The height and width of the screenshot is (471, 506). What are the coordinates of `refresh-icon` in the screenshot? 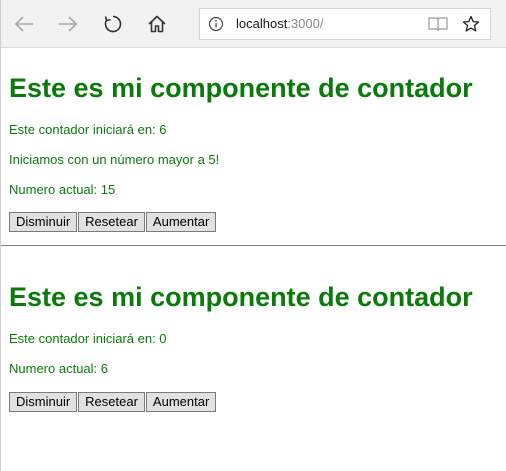 It's located at (113, 24).